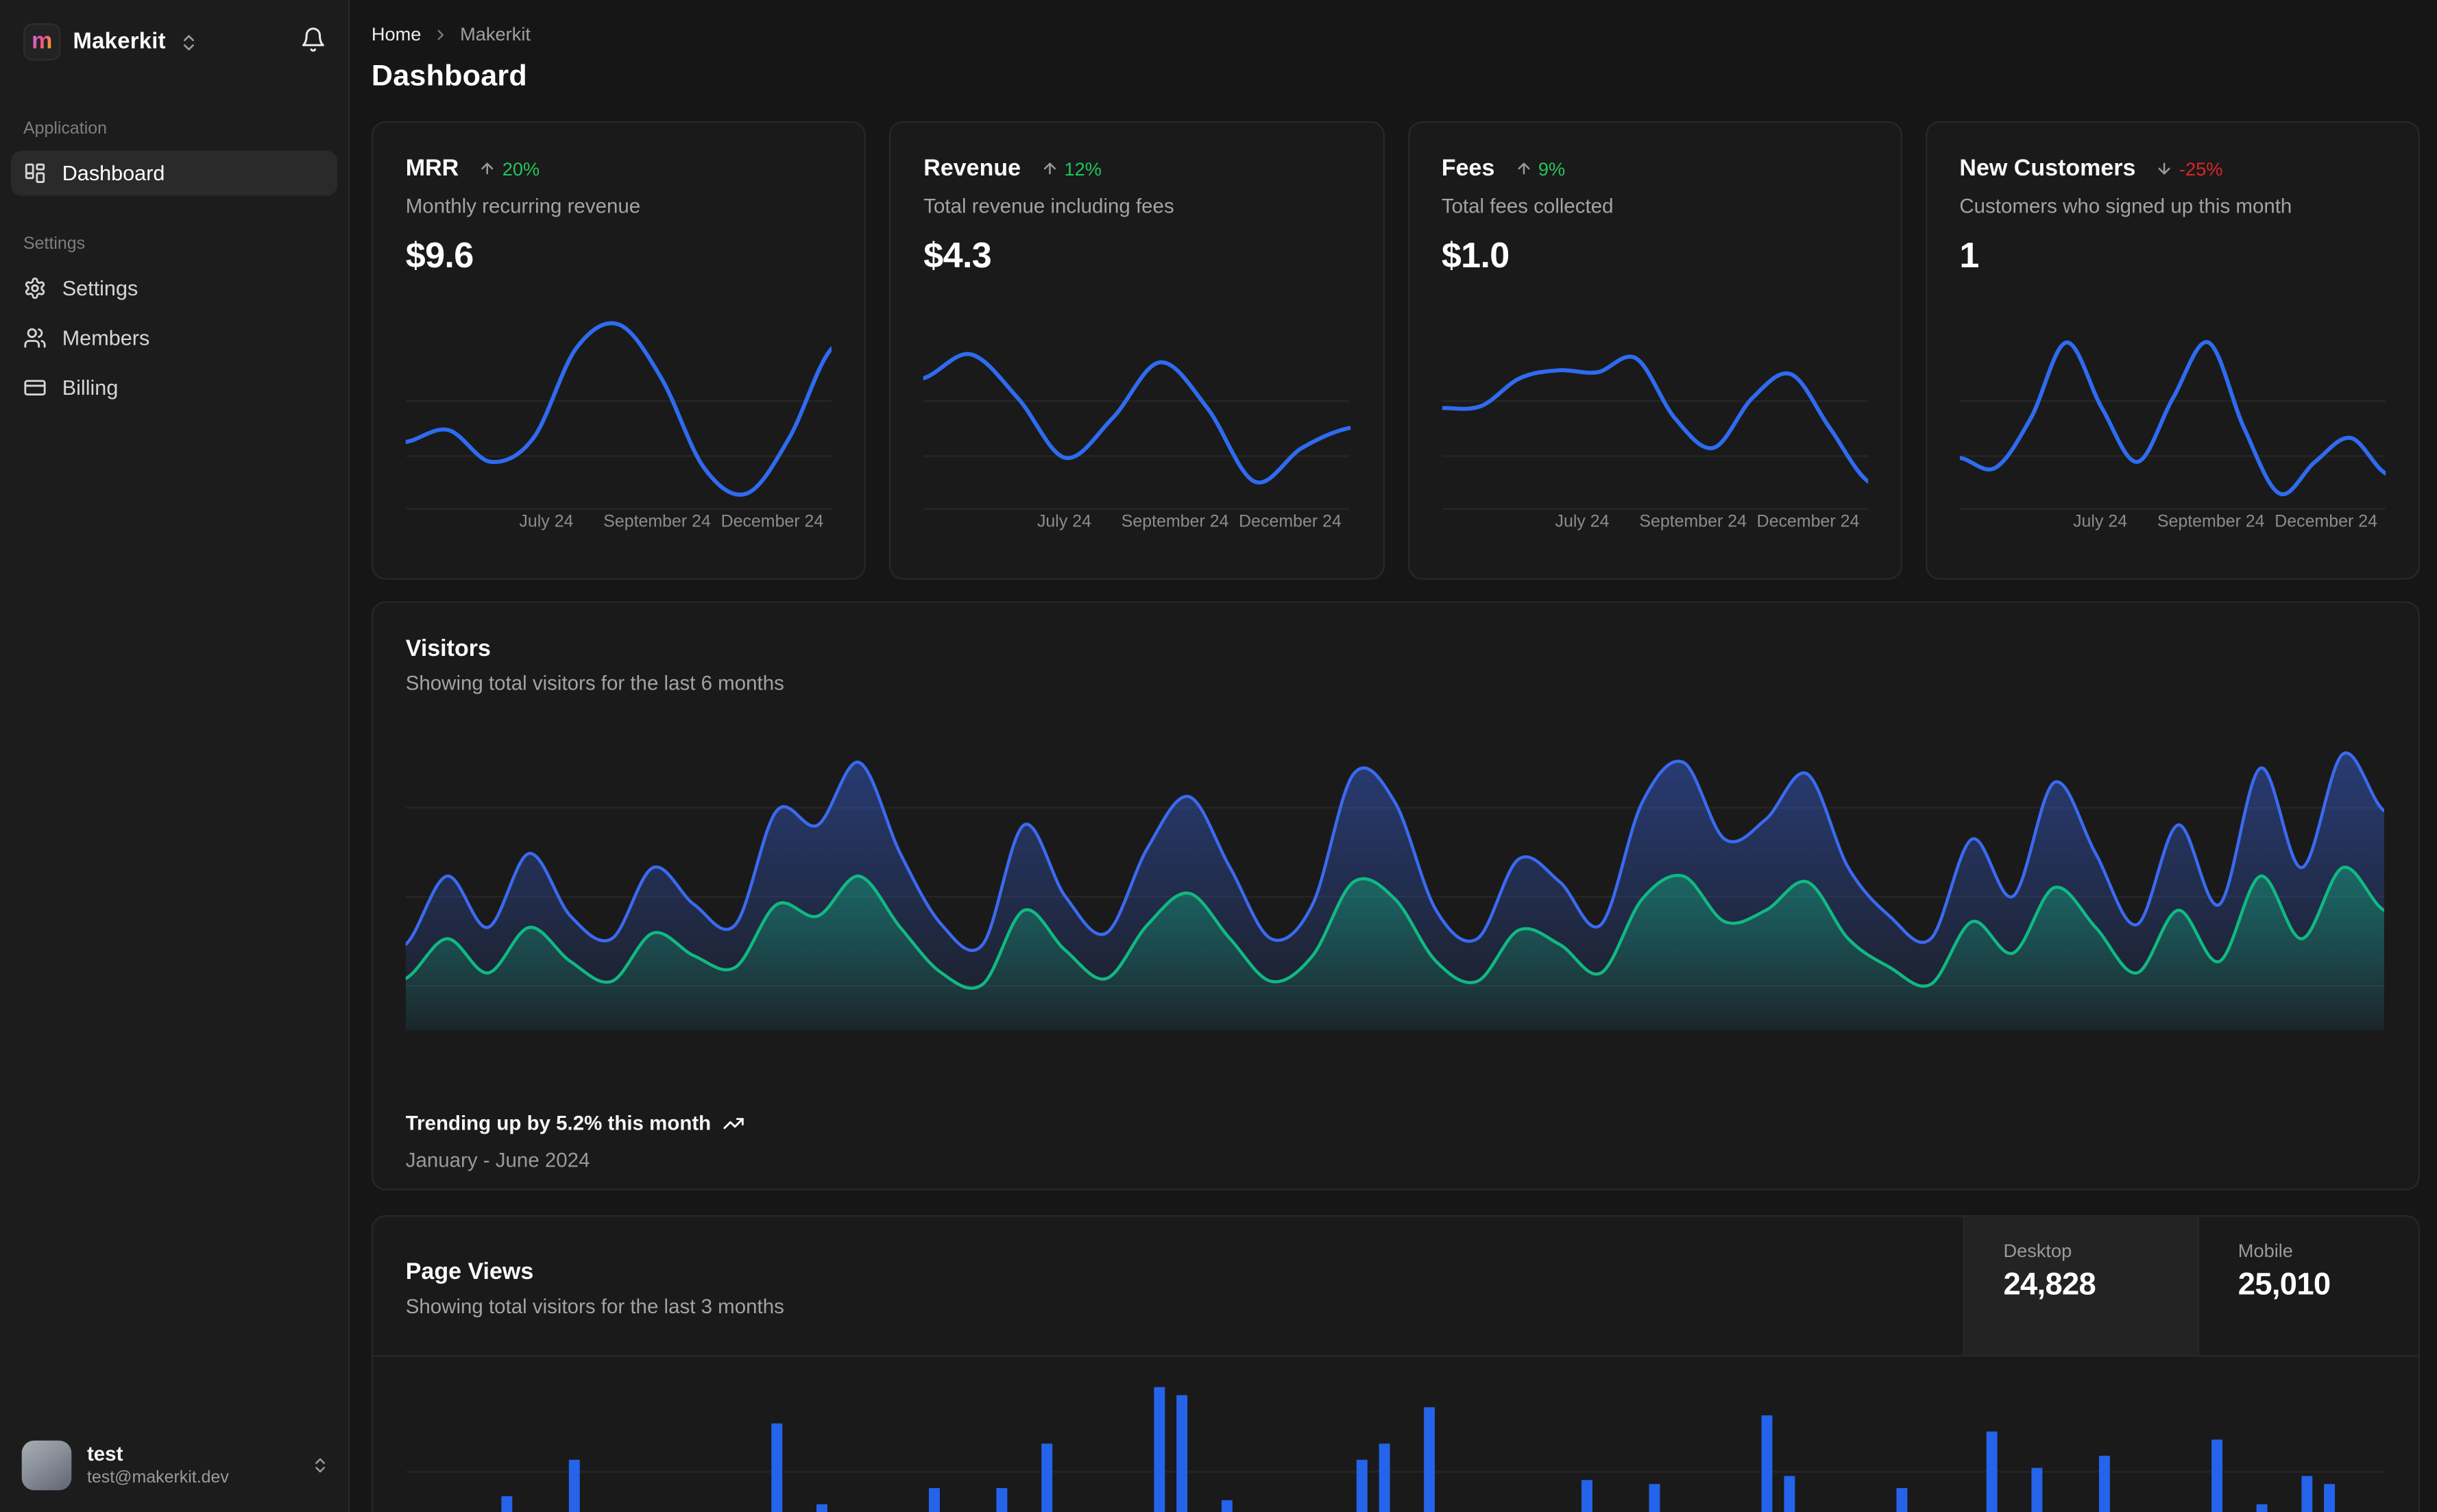 This screenshot has height=1512, width=2437. I want to click on sidebar-item-label: Settings, so click(100, 288).